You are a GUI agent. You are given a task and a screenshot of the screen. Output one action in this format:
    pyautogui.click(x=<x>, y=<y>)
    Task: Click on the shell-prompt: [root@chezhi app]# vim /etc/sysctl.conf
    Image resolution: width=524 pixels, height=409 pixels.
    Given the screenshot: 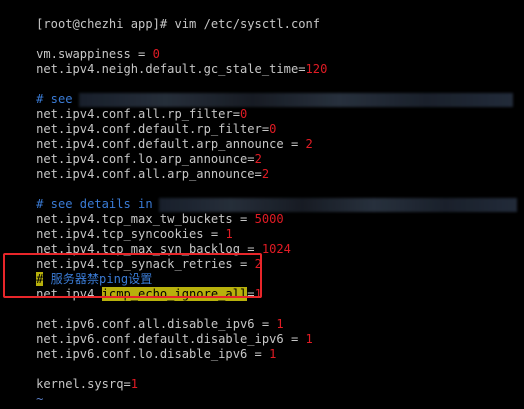 What is the action you would take?
    pyautogui.click(x=178, y=24)
    